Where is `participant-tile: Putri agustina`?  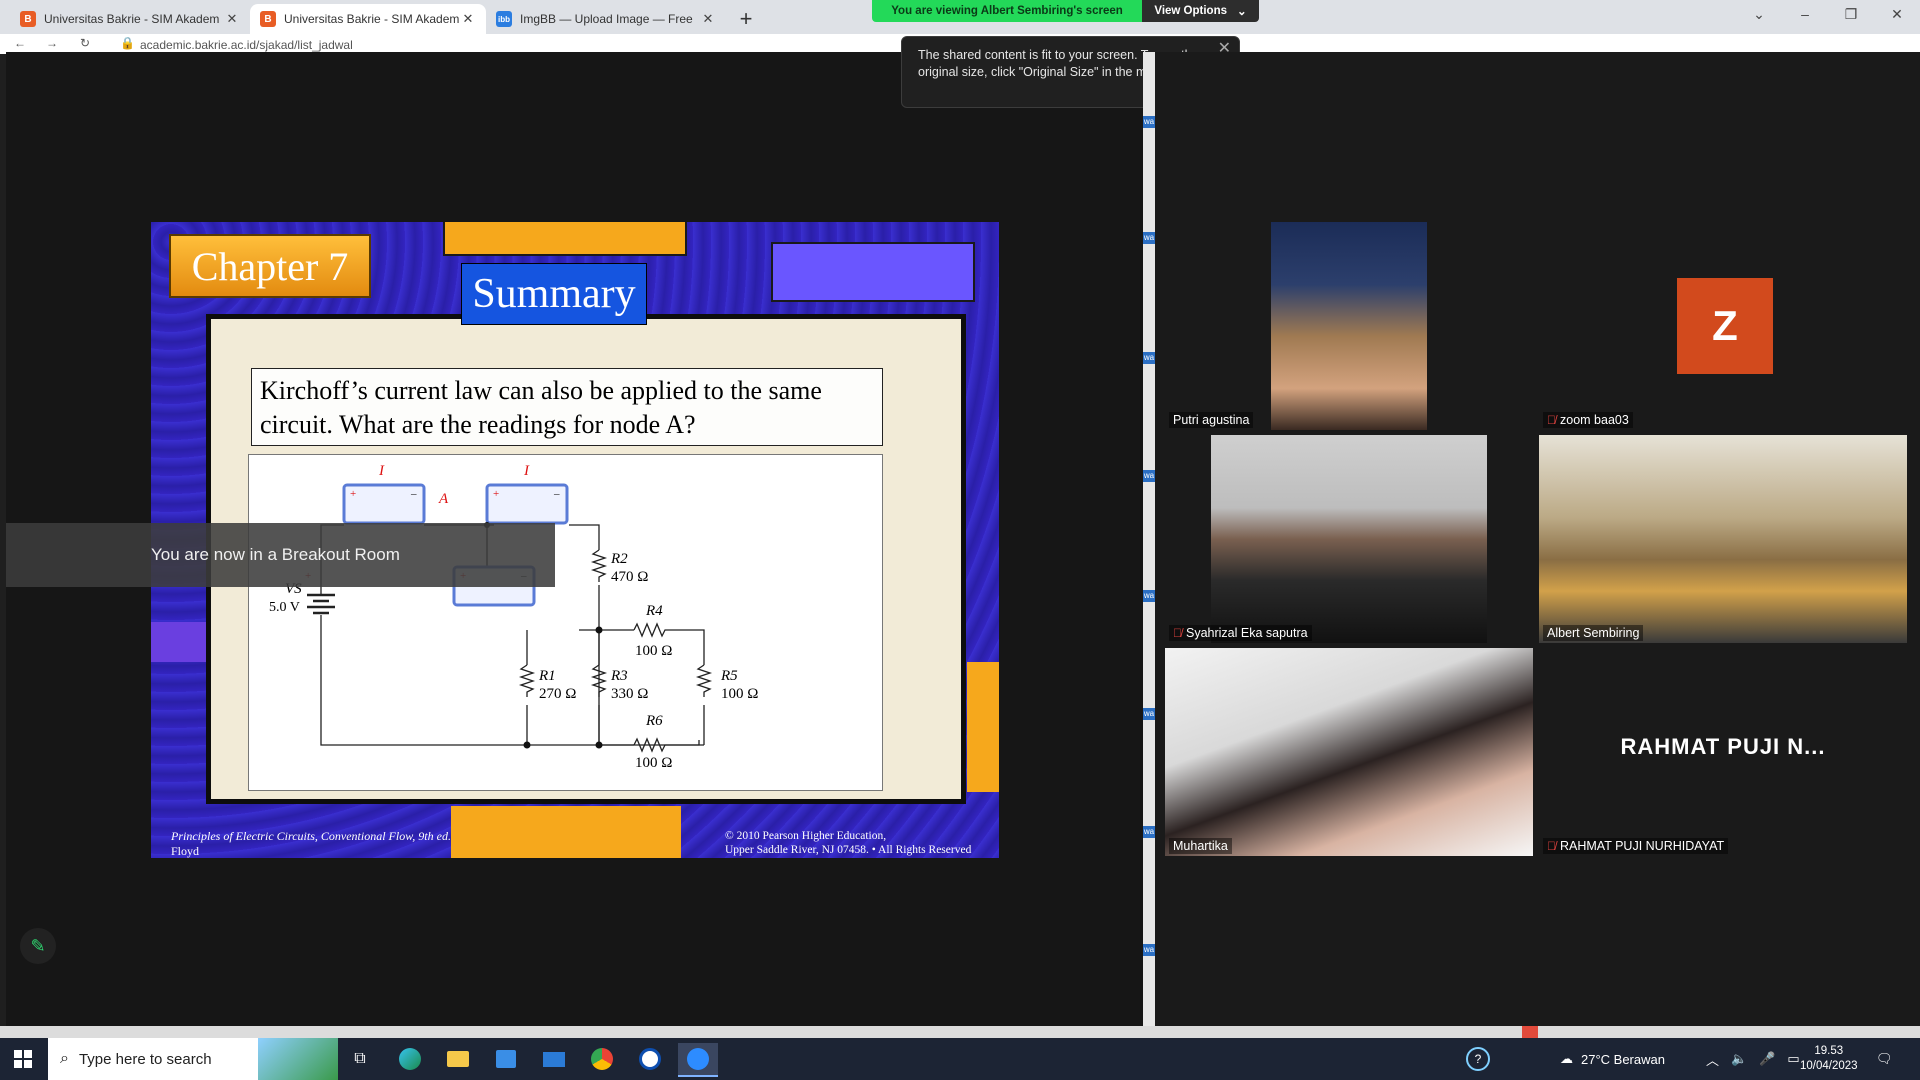
participant-tile: Putri agustina is located at coordinates (1349, 326).